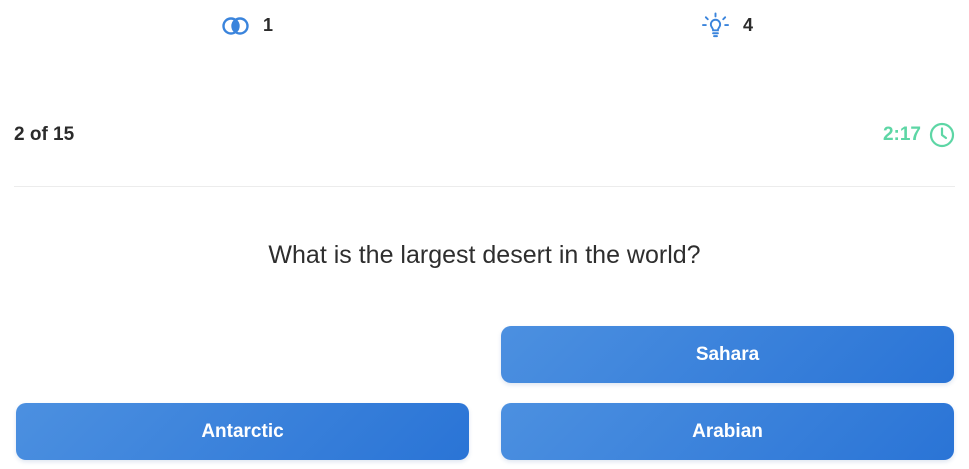 The width and height of the screenshot is (969, 469). Describe the element at coordinates (901, 134) in the screenshot. I see `timer-value: 2:17` at that location.